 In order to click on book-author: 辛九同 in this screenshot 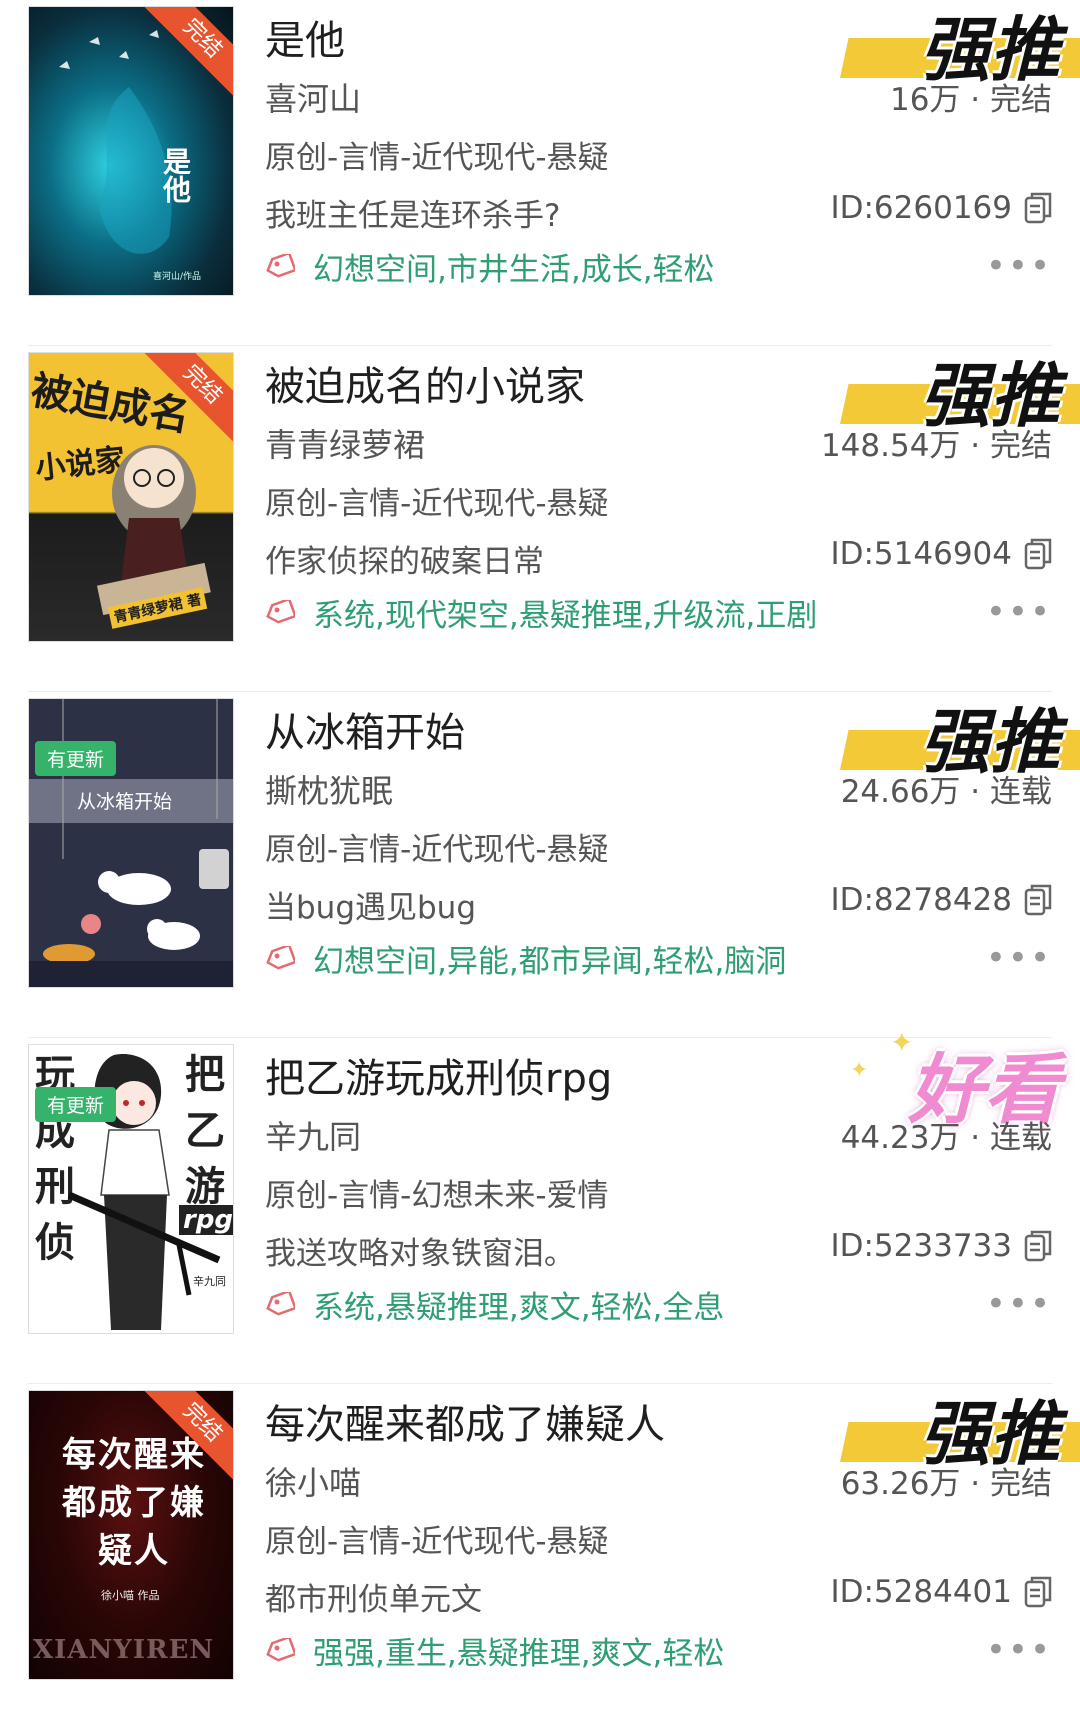, I will do `click(313, 1135)`.